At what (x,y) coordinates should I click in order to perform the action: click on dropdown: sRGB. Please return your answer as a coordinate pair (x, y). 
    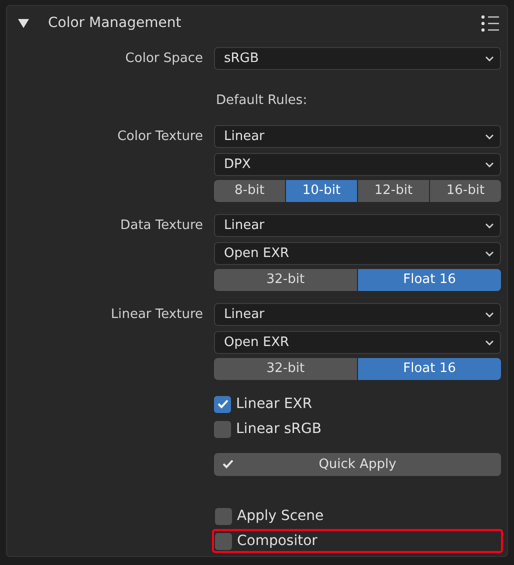
    Looking at the image, I should click on (357, 58).